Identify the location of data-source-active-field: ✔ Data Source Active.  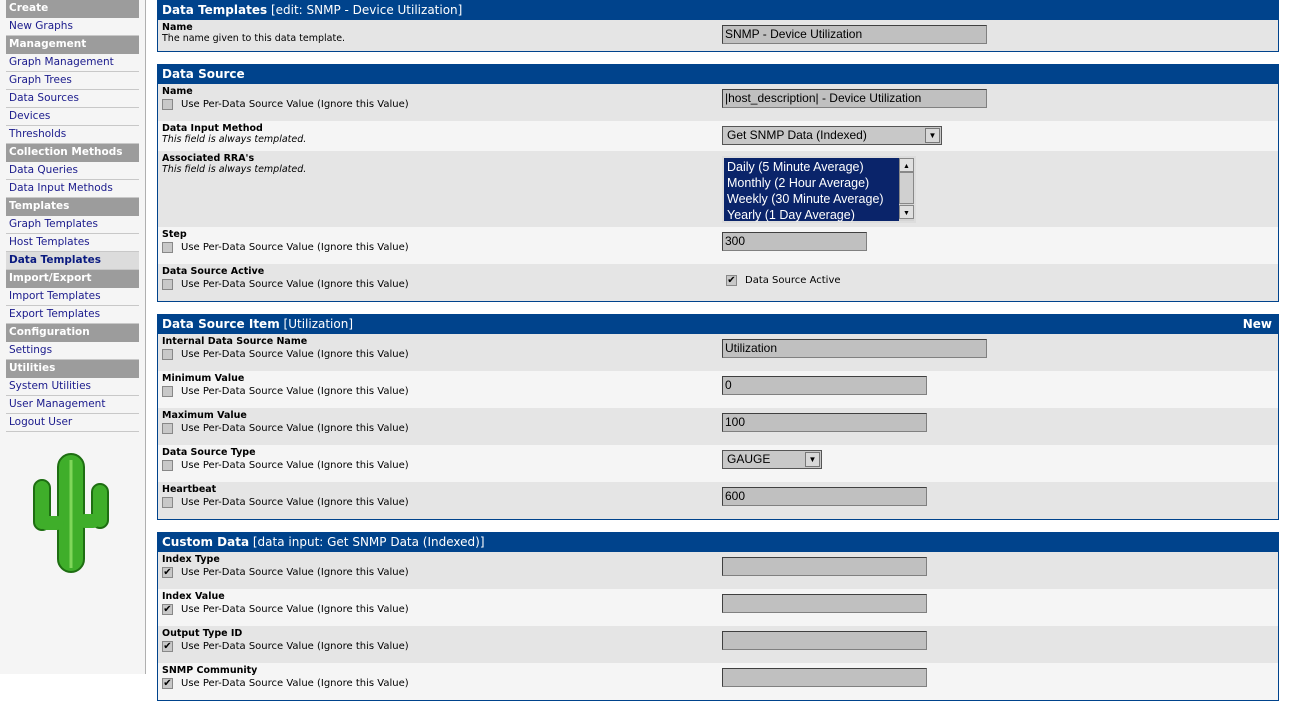
(783, 280).